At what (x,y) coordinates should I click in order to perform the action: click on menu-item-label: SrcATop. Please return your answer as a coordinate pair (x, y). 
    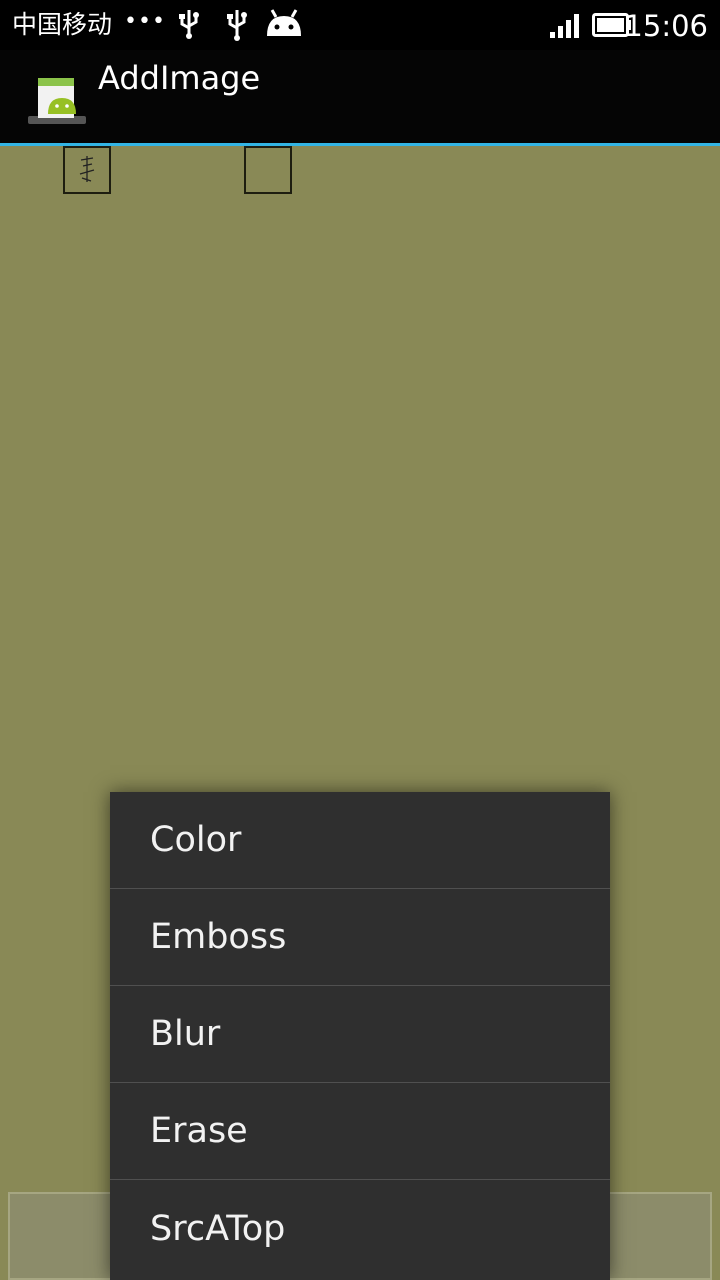
    Looking at the image, I should click on (218, 1228).